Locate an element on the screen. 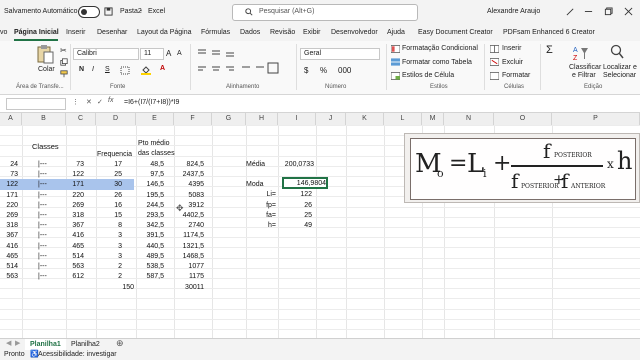  number-format-select: Geral is located at coordinates (340, 54).